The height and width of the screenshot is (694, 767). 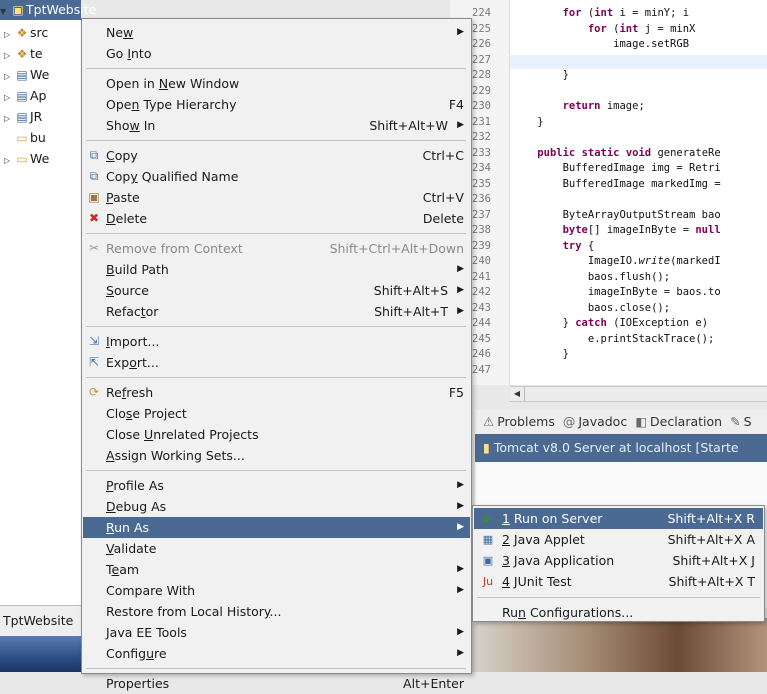 I want to click on menu-item-refresh: ⟳ Refresh F5, so click(x=276, y=392).